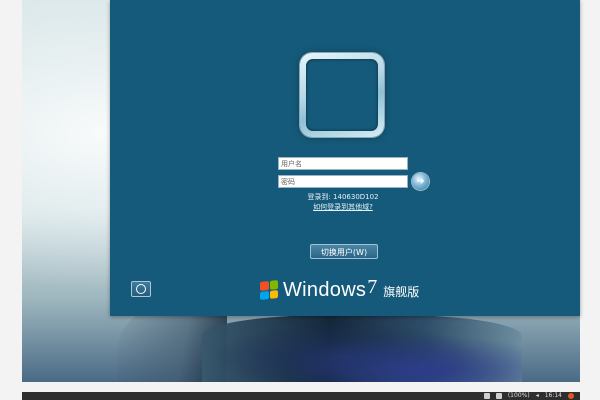 The height and width of the screenshot is (400, 600). Describe the element at coordinates (401, 291) in the screenshot. I see `brand-edition: 旗舰版` at that location.